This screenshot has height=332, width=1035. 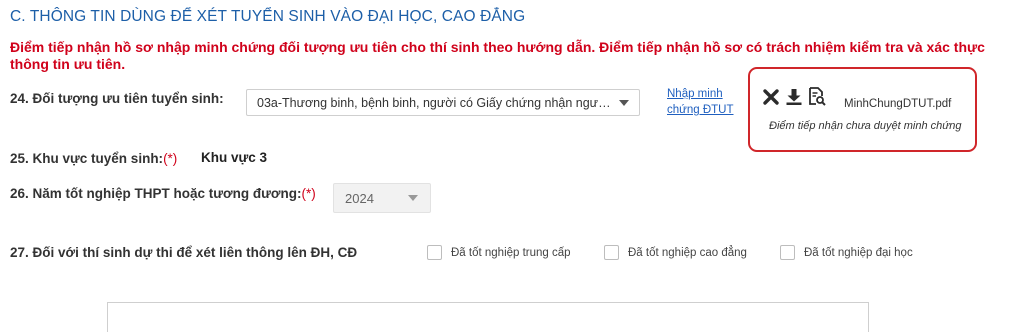 I want to click on evidence-status: Điểm tiếp nhận chưa duyệt minh chứng, so click(x=865, y=126).